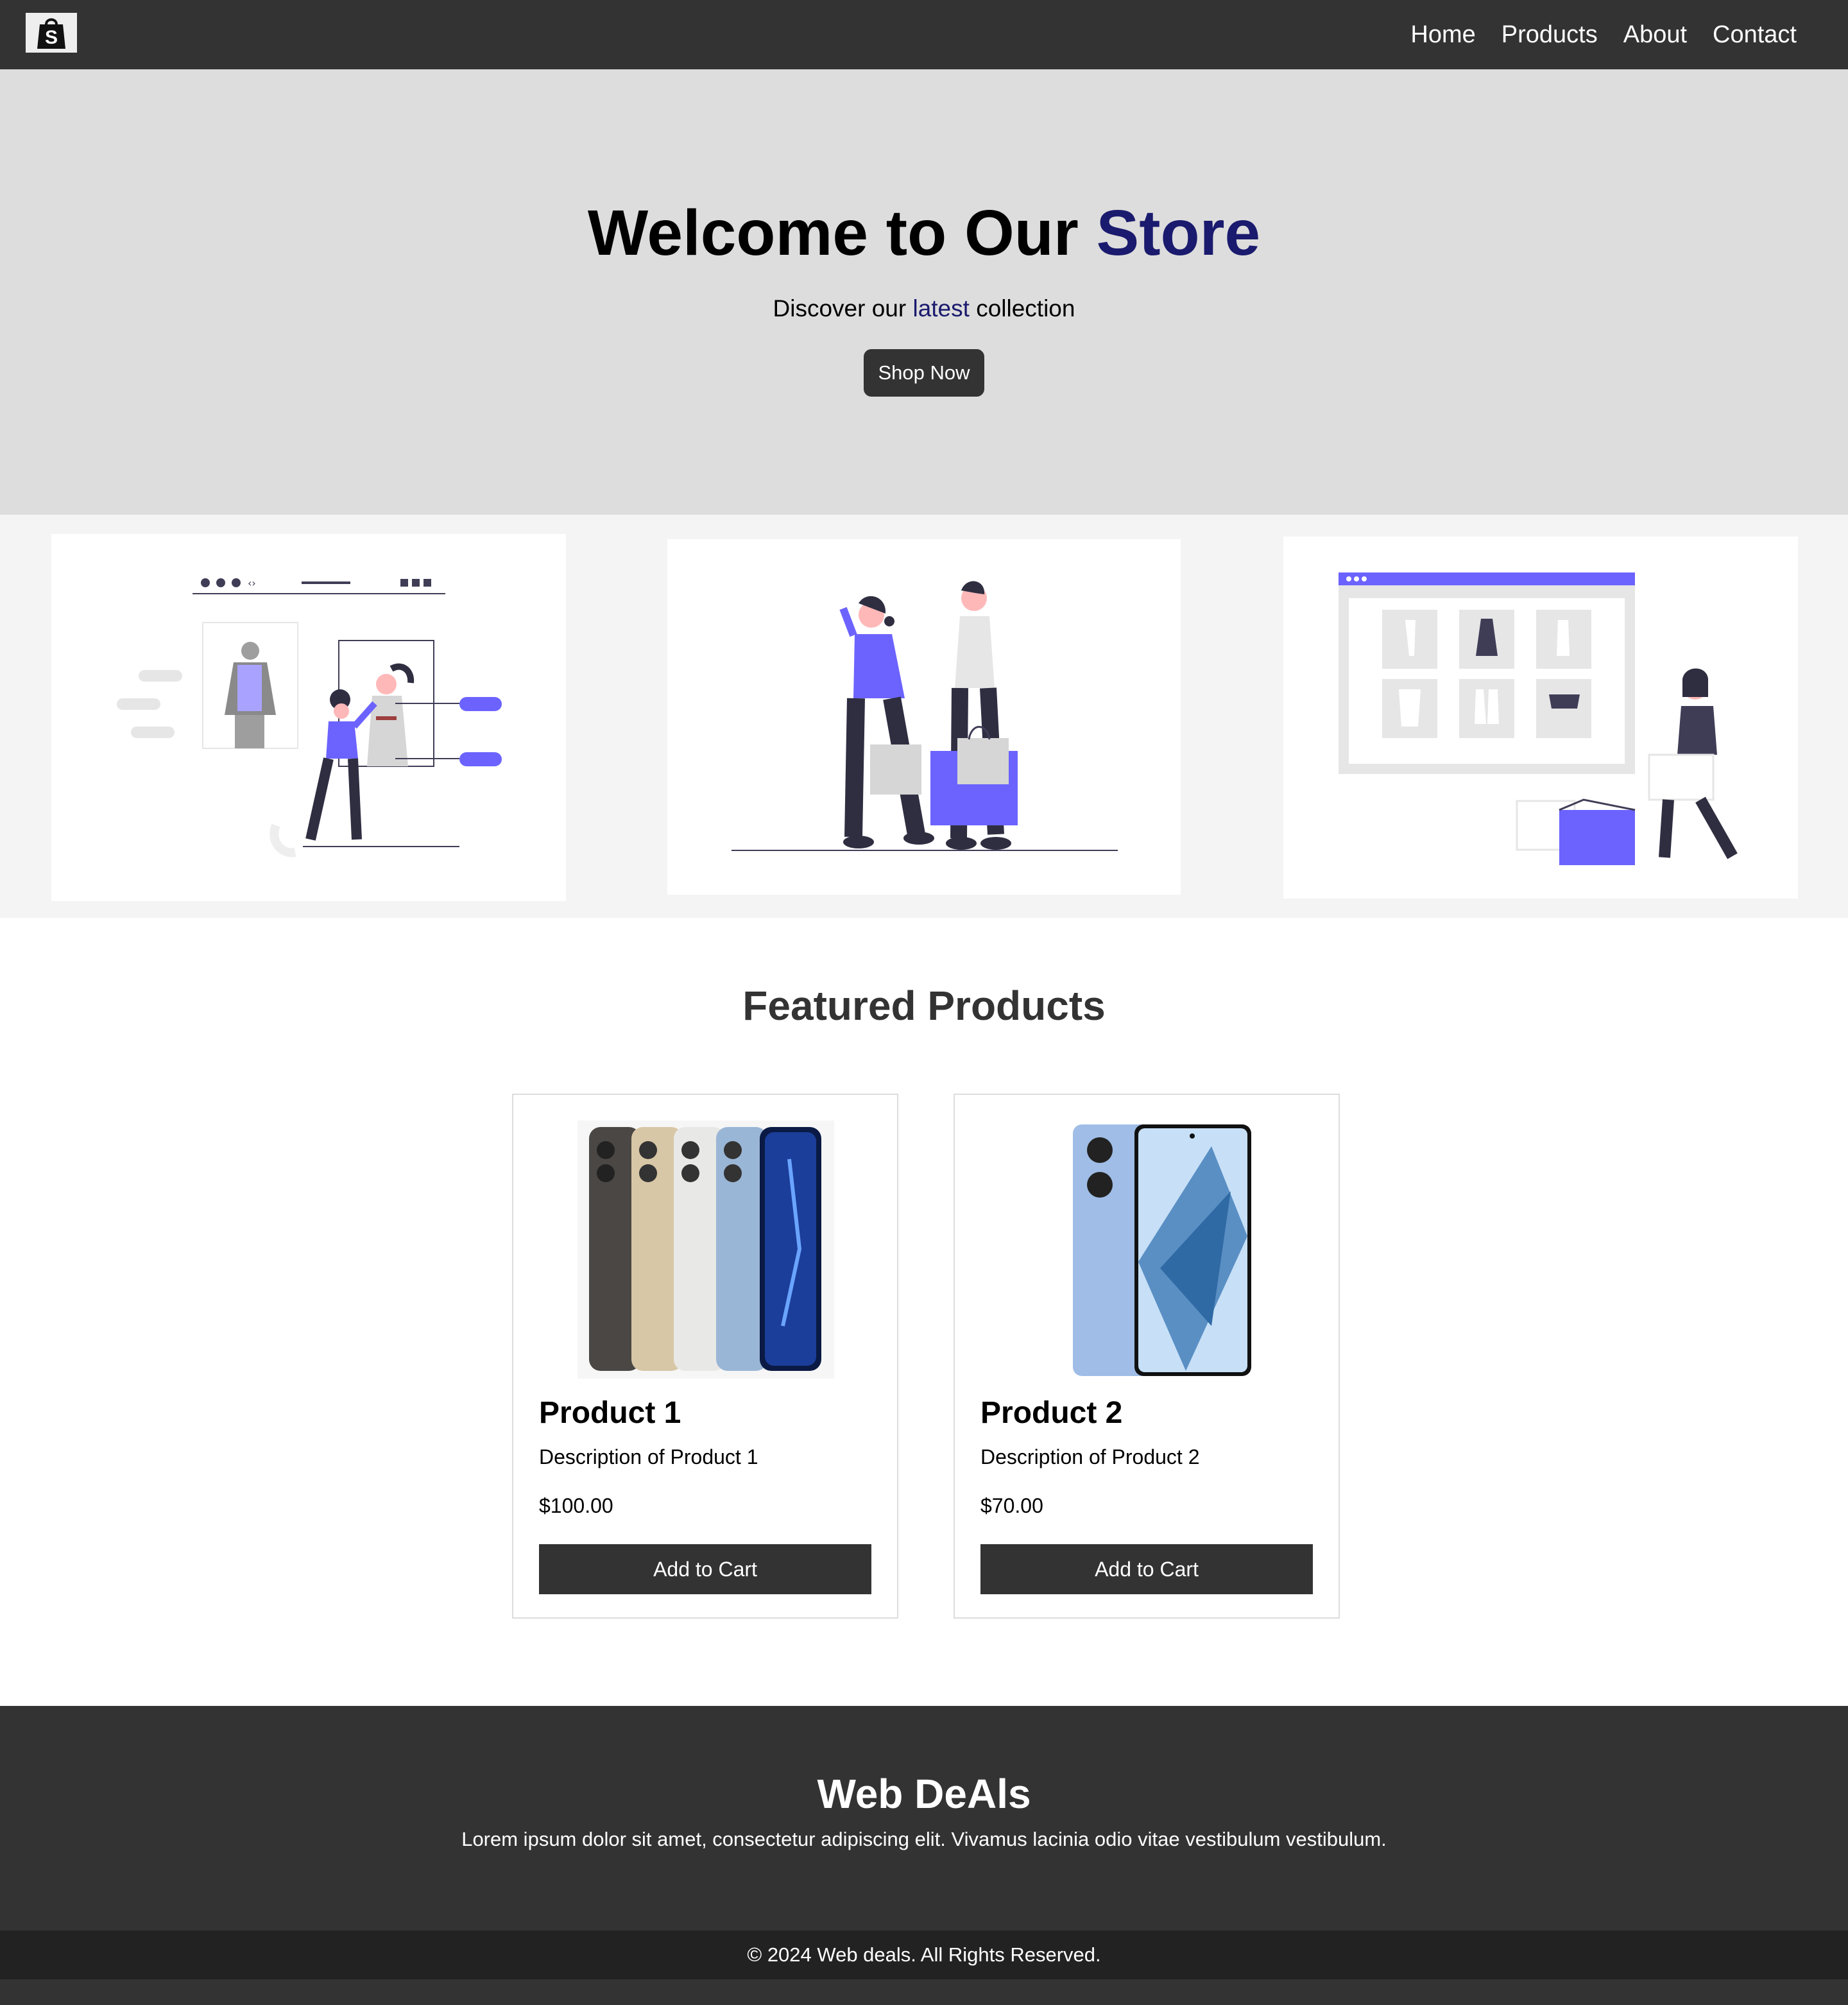  I want to click on store-logo: S, so click(52, 33).